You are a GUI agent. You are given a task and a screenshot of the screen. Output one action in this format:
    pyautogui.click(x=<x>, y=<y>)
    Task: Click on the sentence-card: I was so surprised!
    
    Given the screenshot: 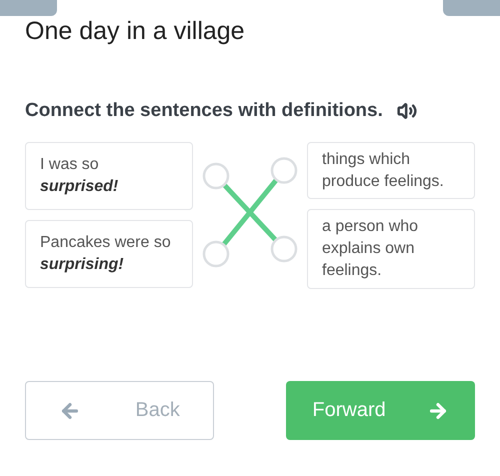 What is the action you would take?
    pyautogui.click(x=109, y=176)
    